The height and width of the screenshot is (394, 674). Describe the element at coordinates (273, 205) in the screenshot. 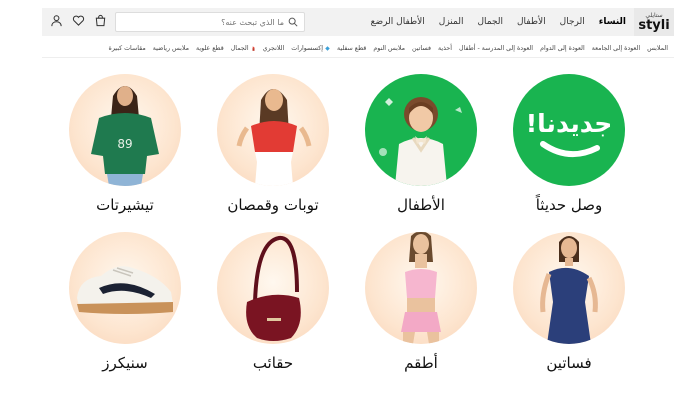

I see `tile-label: توبات وقمصان` at that location.